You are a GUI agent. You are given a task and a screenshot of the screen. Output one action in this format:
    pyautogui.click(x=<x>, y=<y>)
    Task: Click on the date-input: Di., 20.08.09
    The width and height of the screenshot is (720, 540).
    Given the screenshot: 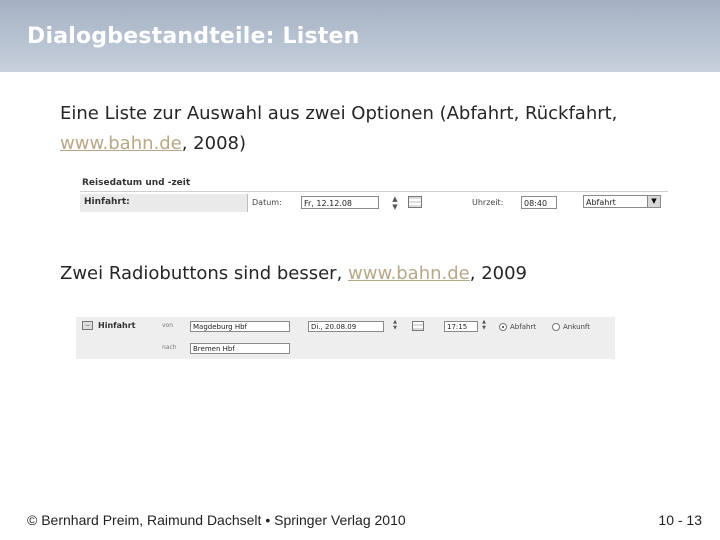 What is the action you would take?
    pyautogui.click(x=346, y=326)
    